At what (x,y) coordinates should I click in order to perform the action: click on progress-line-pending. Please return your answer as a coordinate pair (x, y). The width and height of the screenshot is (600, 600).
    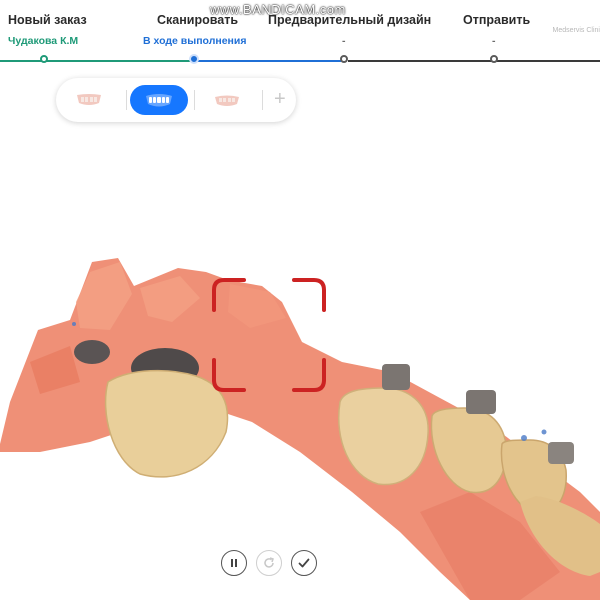
    Looking at the image, I should click on (474, 61).